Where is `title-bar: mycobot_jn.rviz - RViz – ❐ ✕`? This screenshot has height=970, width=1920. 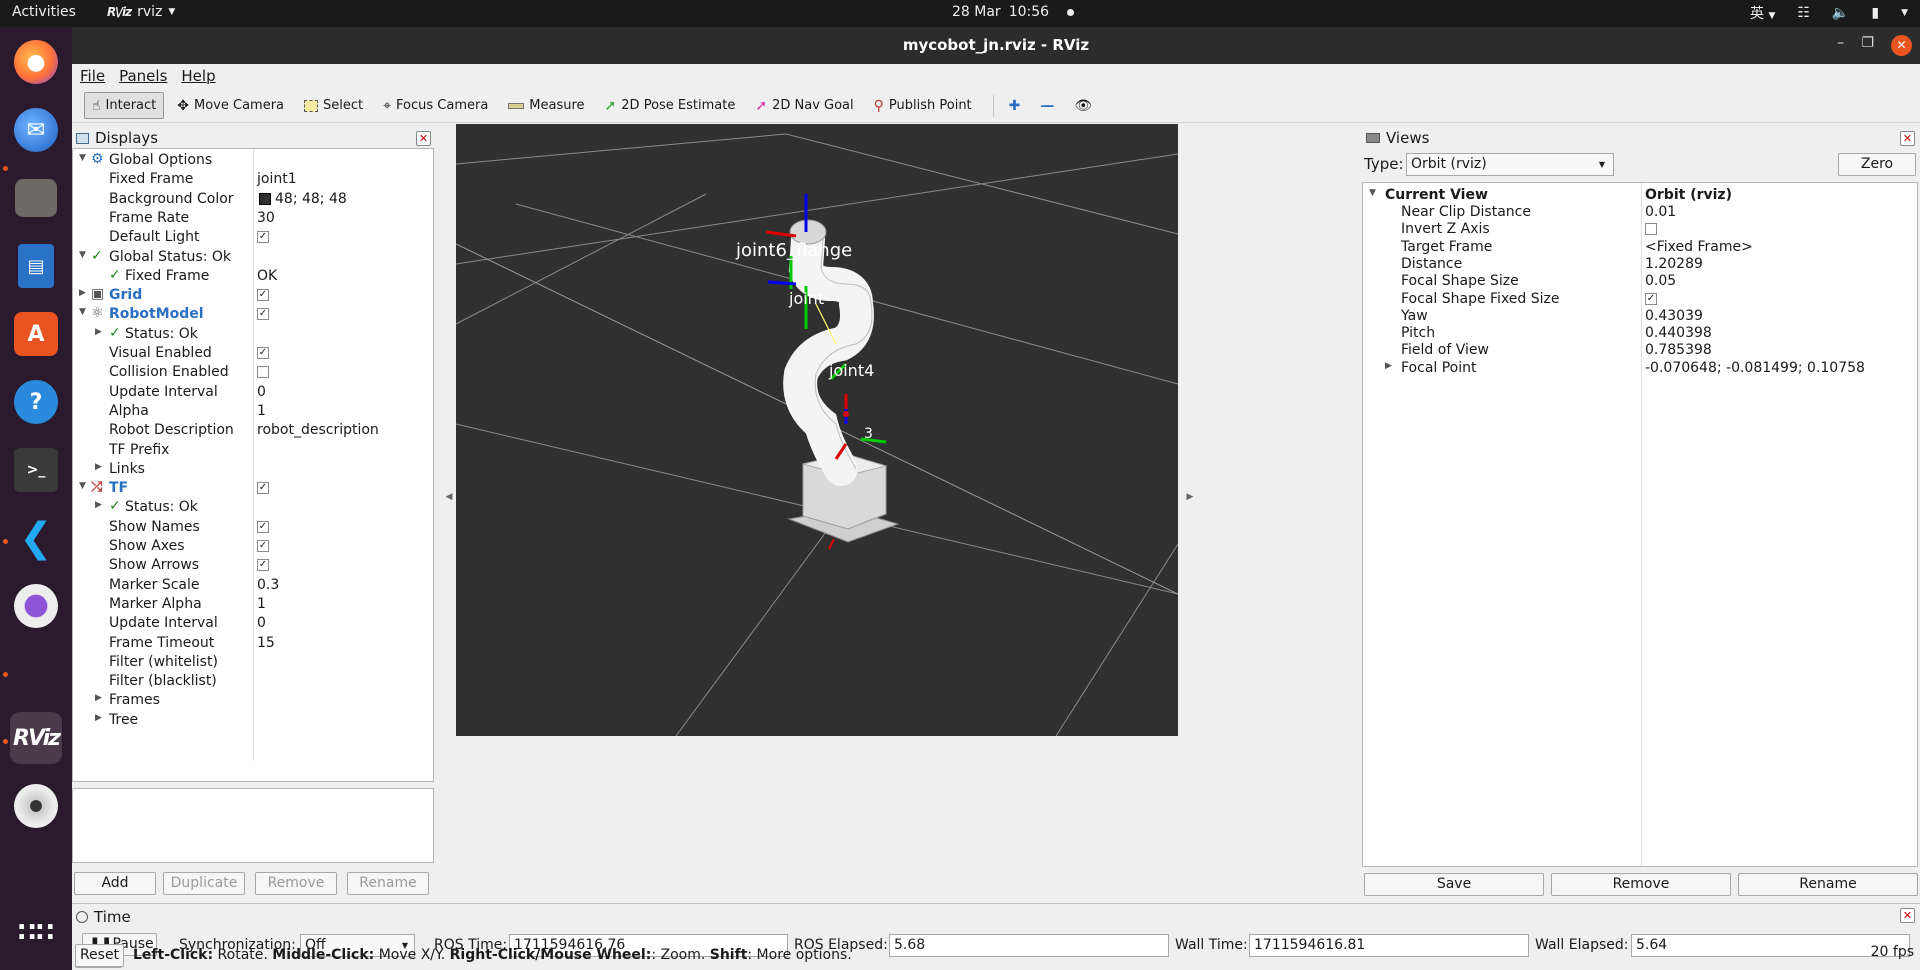 title-bar: mycobot_jn.rviz - RViz – ❐ ✕ is located at coordinates (996, 45).